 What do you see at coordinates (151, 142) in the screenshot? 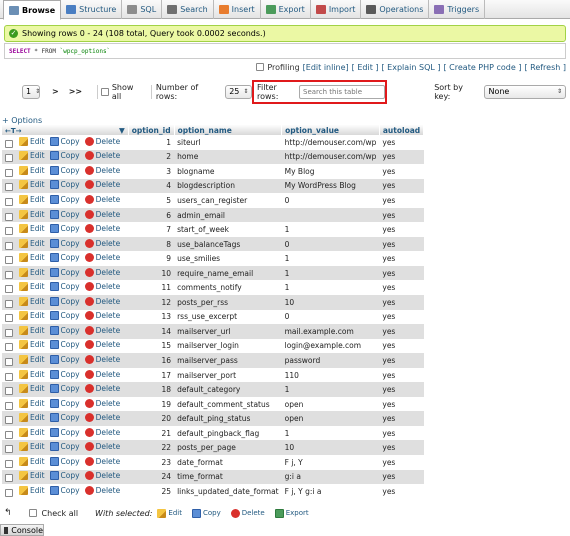
I see `cell-option-id: 1` at bounding box center [151, 142].